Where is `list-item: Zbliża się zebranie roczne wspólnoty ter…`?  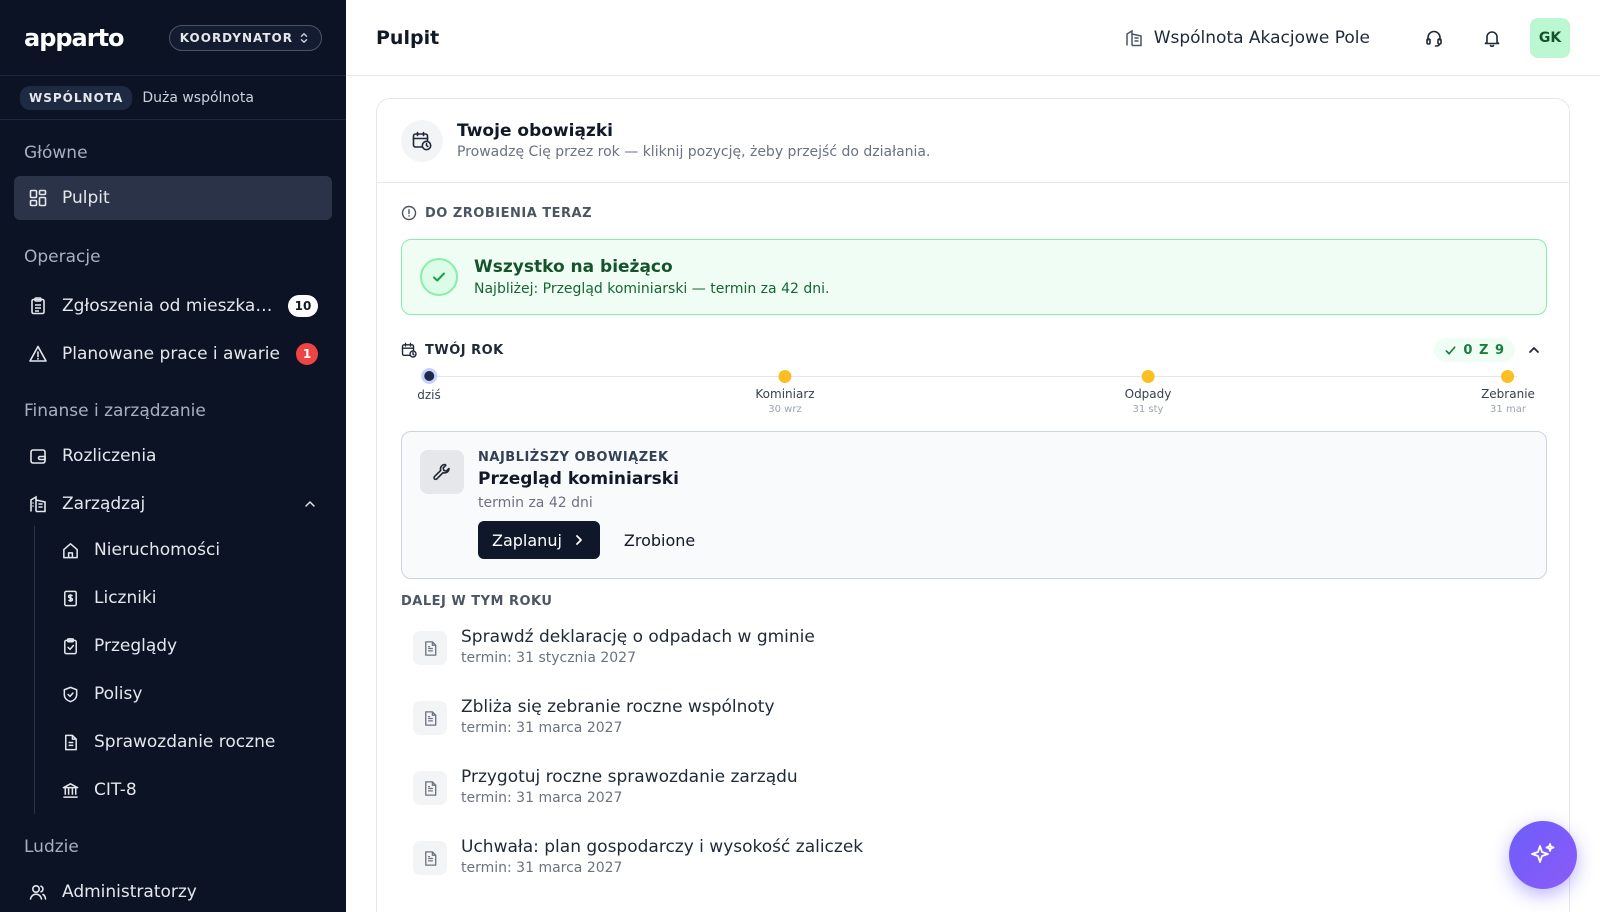
list-item: Zbliża się zebranie roczne wspólnoty ter… is located at coordinates (963, 726).